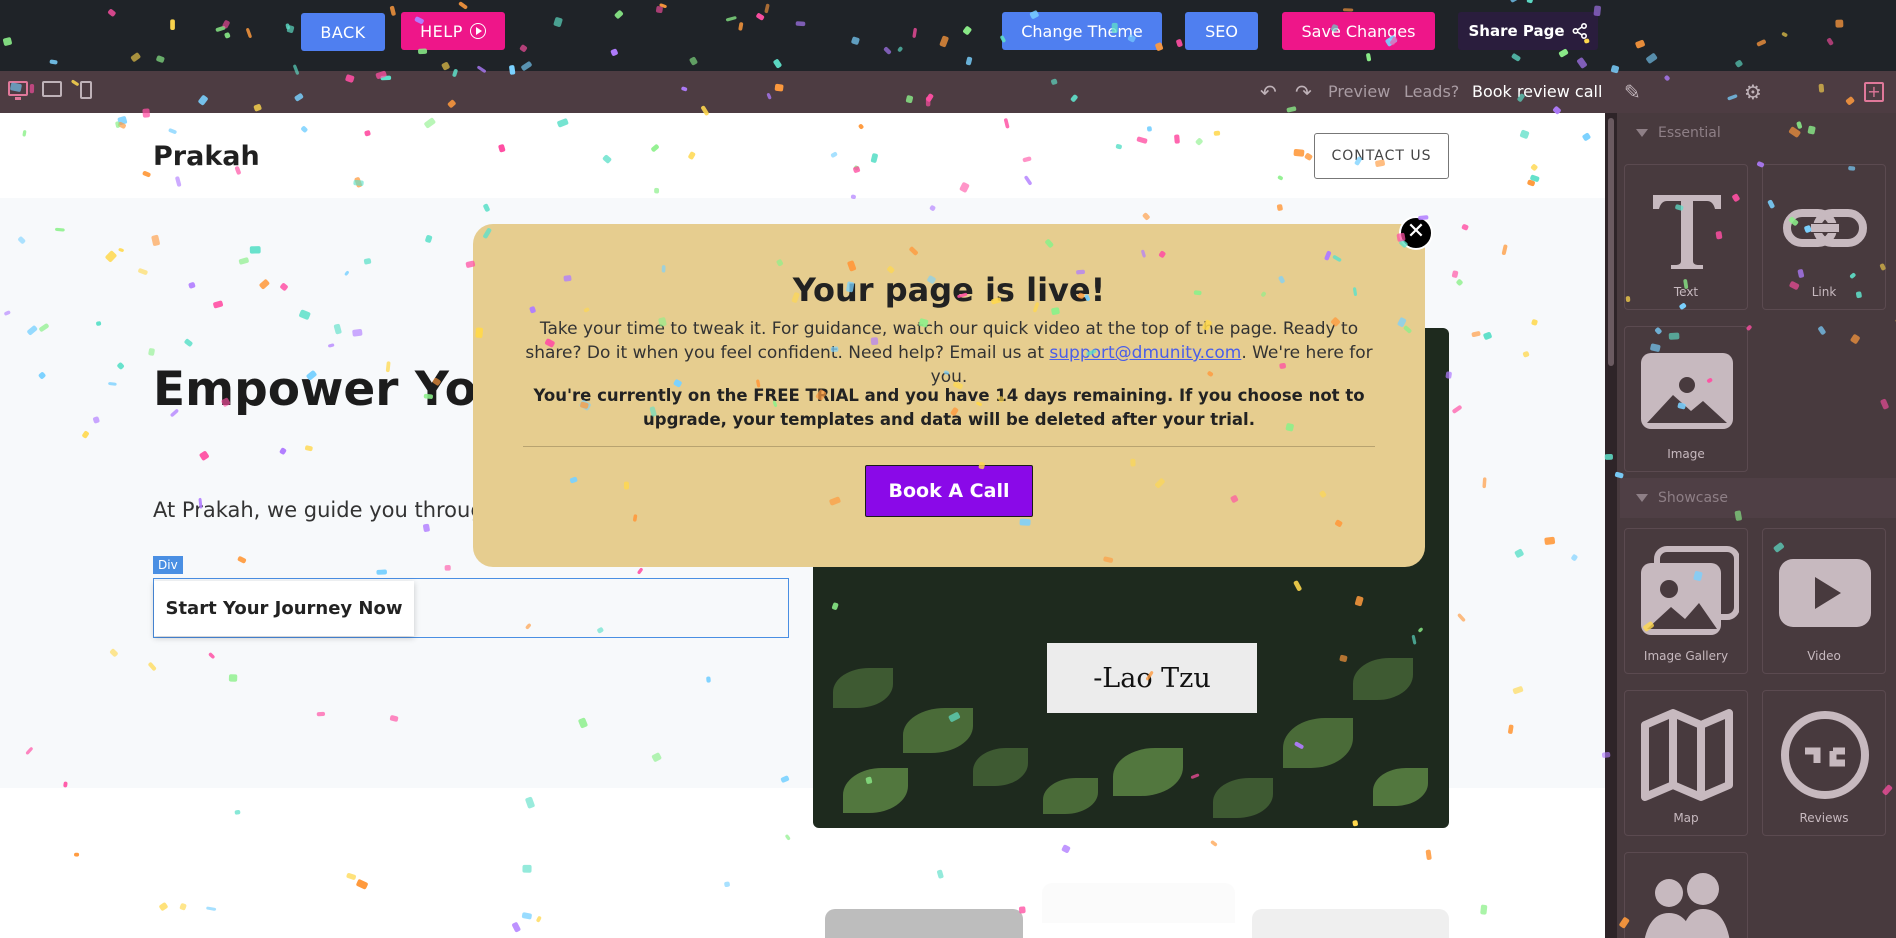 This screenshot has height=938, width=1896. I want to click on gear-icon: ⚙, so click(1753, 92).